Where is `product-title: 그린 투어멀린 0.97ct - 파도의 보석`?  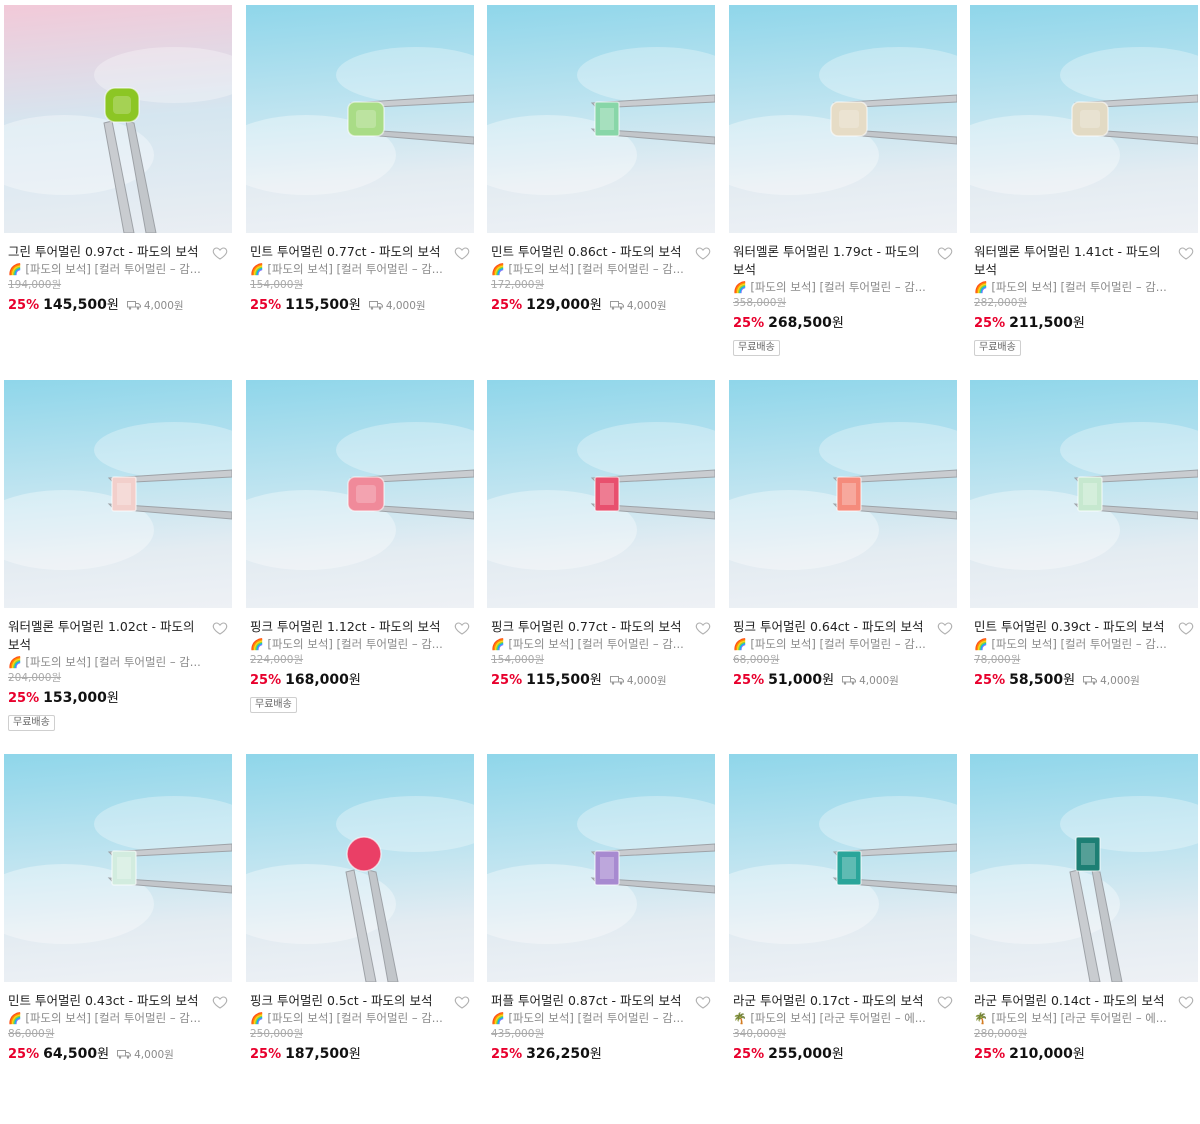
product-title: 그린 투어멀린 0.97ct - 파도의 보석 is located at coordinates (105, 252).